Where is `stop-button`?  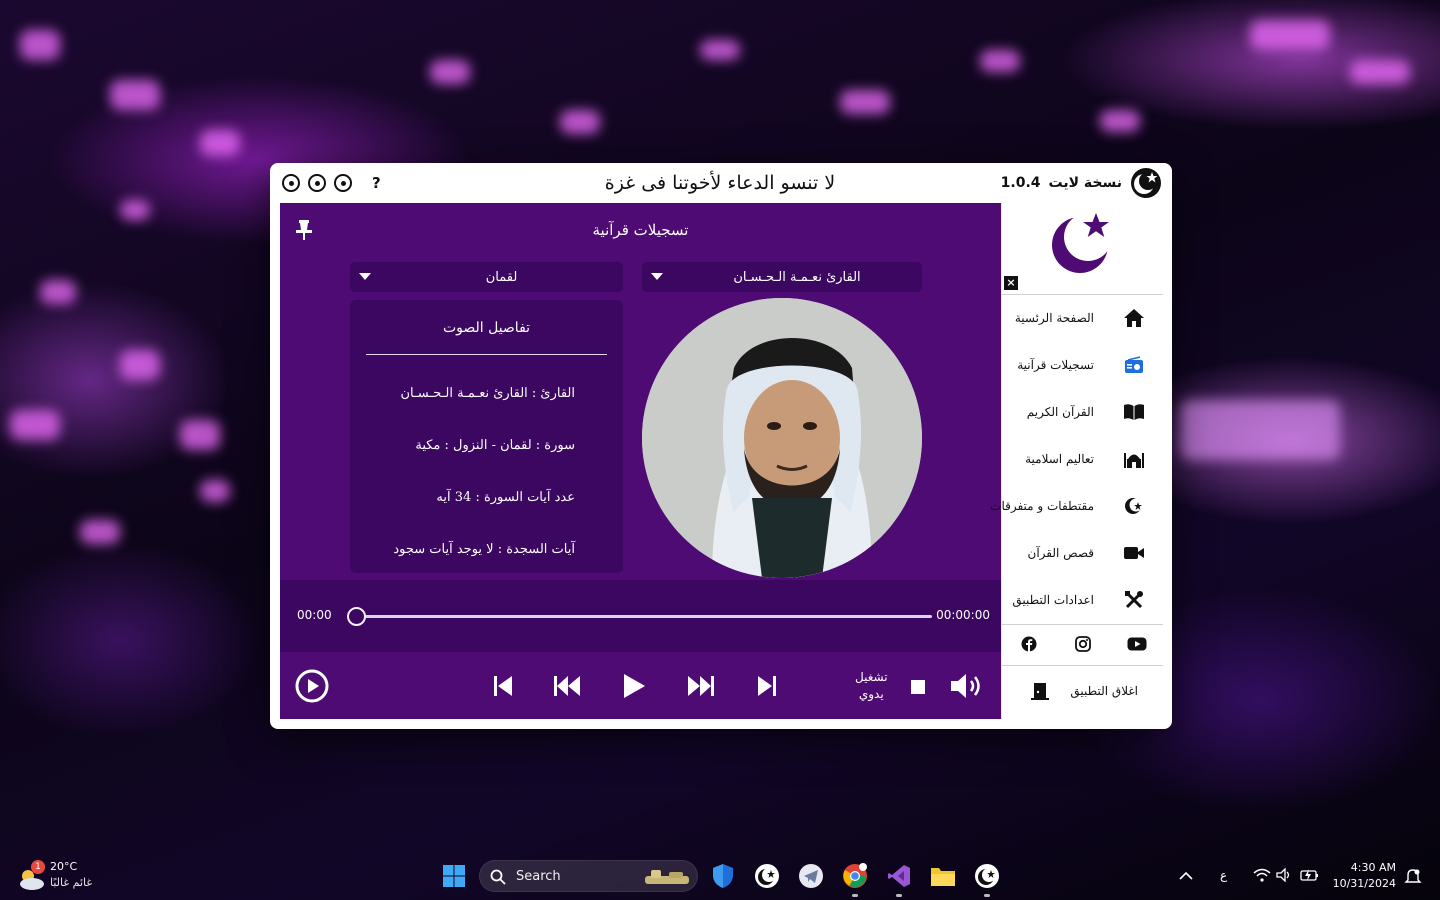 stop-button is located at coordinates (918, 687).